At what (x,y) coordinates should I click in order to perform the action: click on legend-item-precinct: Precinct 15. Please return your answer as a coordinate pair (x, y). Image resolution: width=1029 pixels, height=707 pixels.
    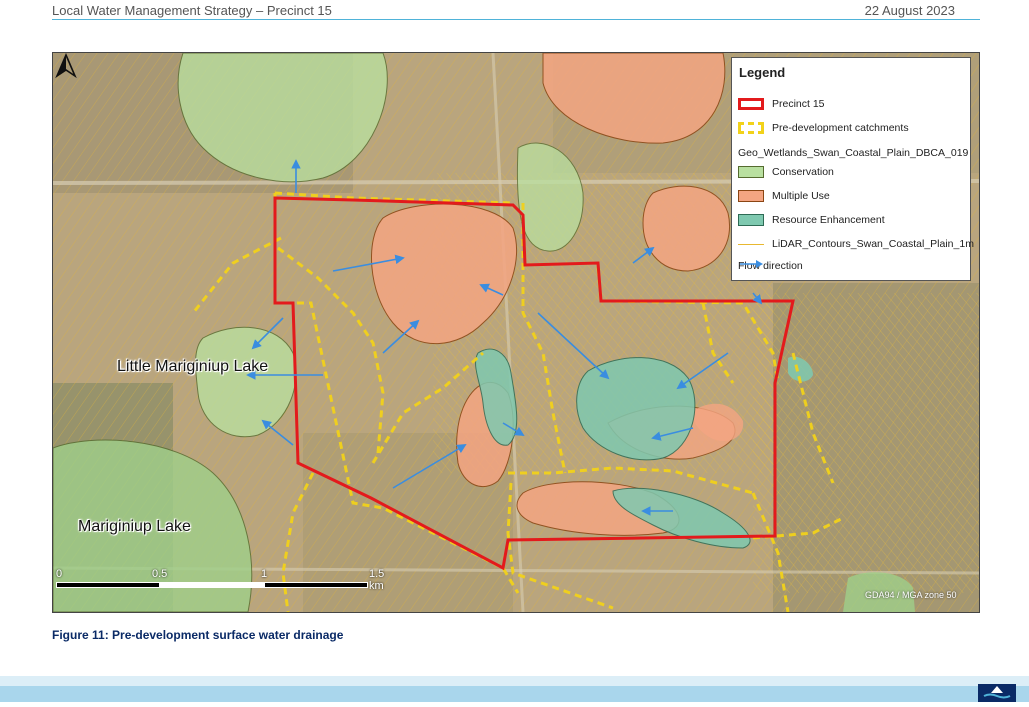
    Looking at the image, I should click on (781, 104).